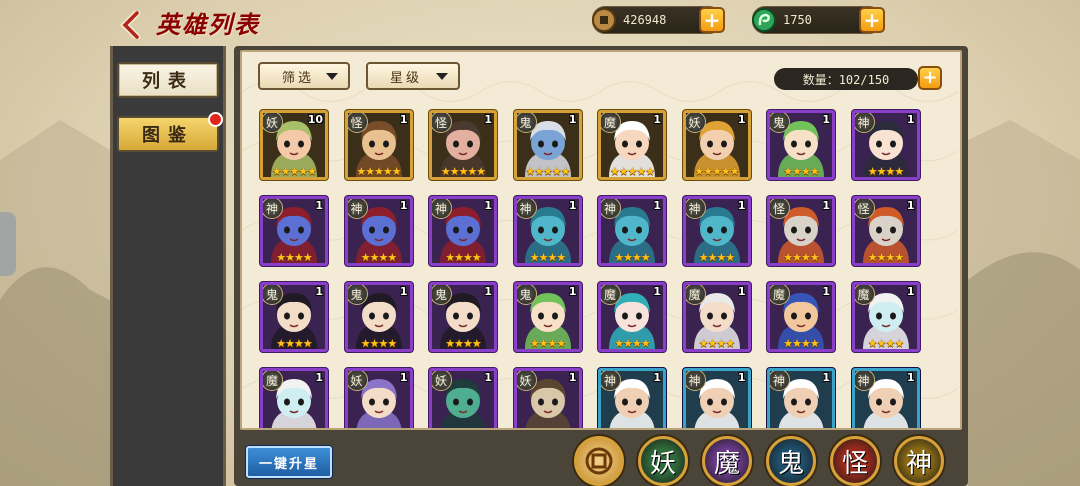 This screenshot has width=1080, height=486. Describe the element at coordinates (547, 145) in the screenshot. I see `hero-card: 鬼 1 ★★★★★` at that location.